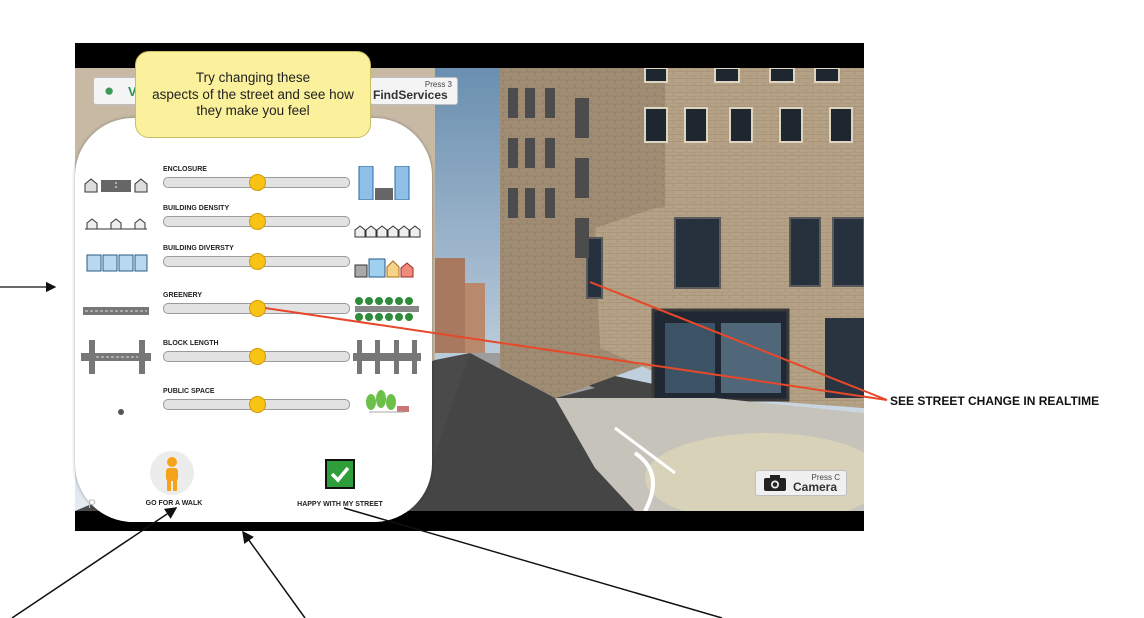  Describe the element at coordinates (995, 401) in the screenshot. I see `realtime-annotation: SEE STREET CHANGE IN REALTIME` at that location.